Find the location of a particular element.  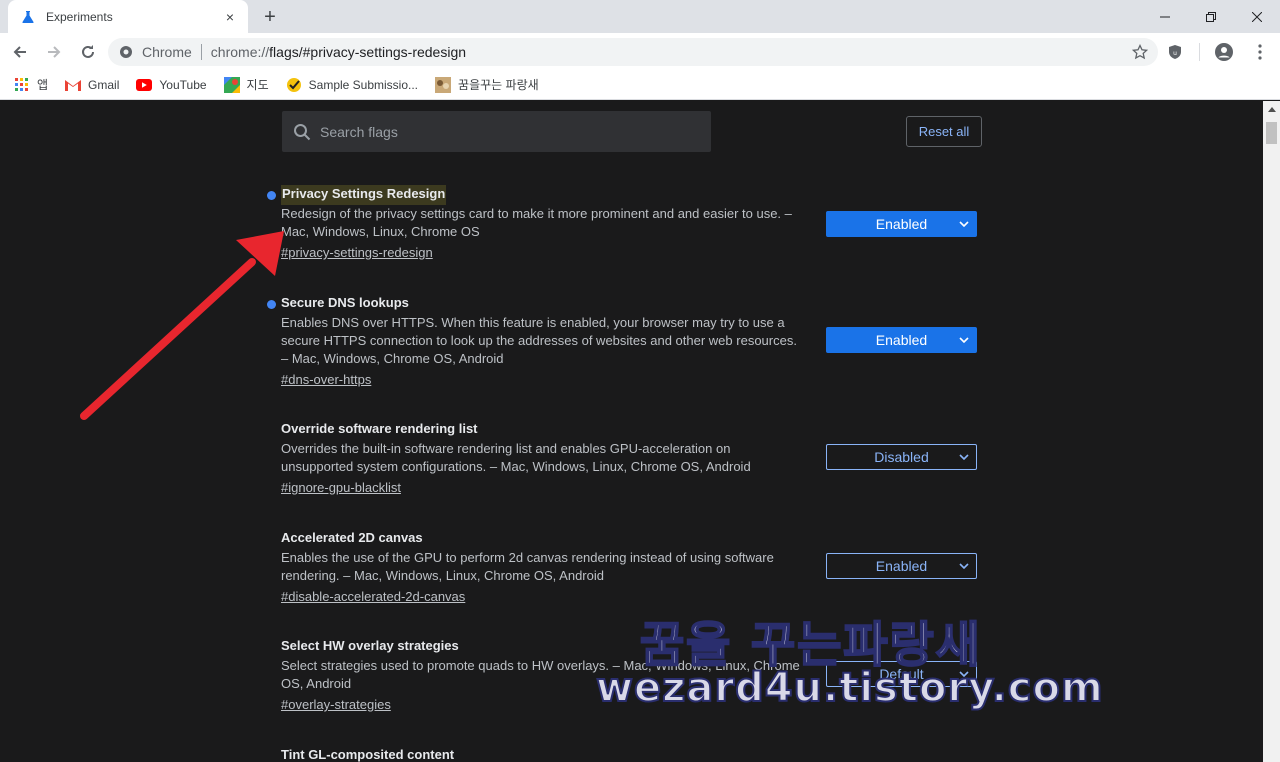

scroll-thumb is located at coordinates (1271, 133).